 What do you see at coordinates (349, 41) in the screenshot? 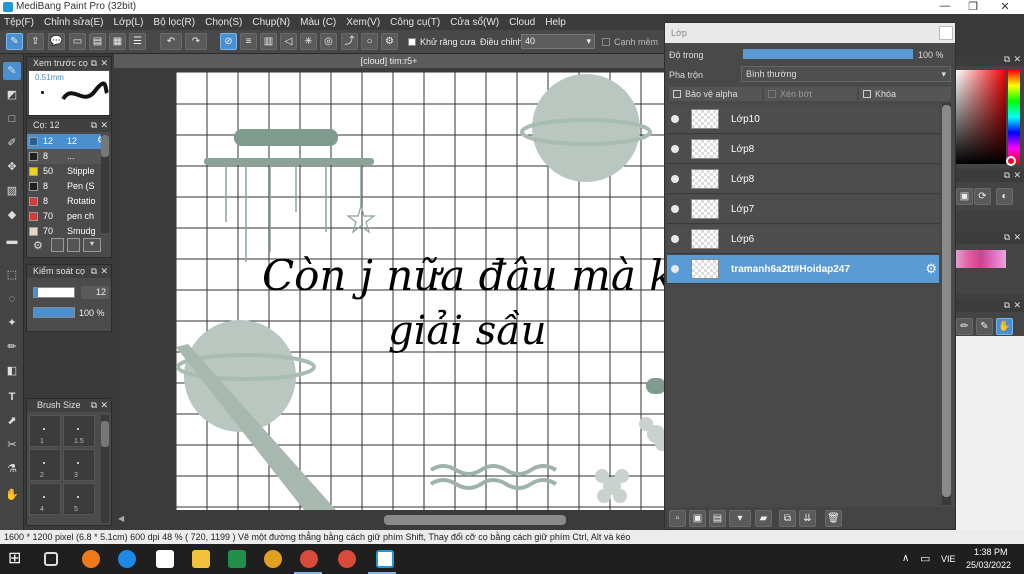
I see `snap-curve-icon: ⤴` at bounding box center [349, 41].